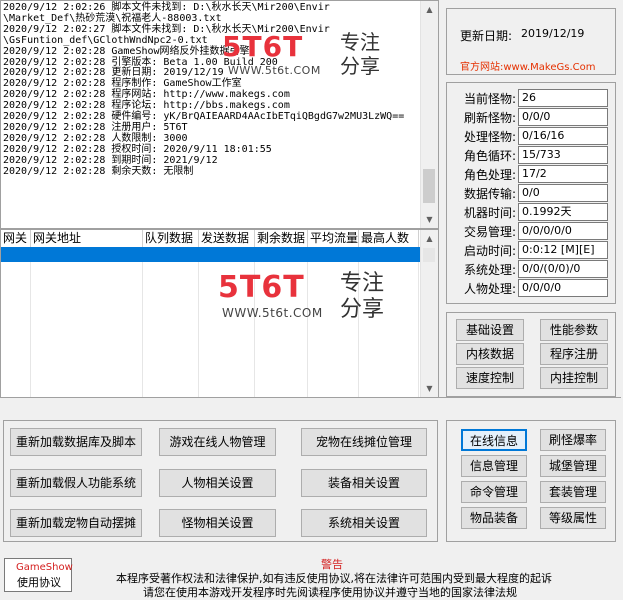 The height and width of the screenshot is (600, 623). What do you see at coordinates (364, 523) in the screenshot?
I see `system-settings-button: 系统相关设置` at bounding box center [364, 523].